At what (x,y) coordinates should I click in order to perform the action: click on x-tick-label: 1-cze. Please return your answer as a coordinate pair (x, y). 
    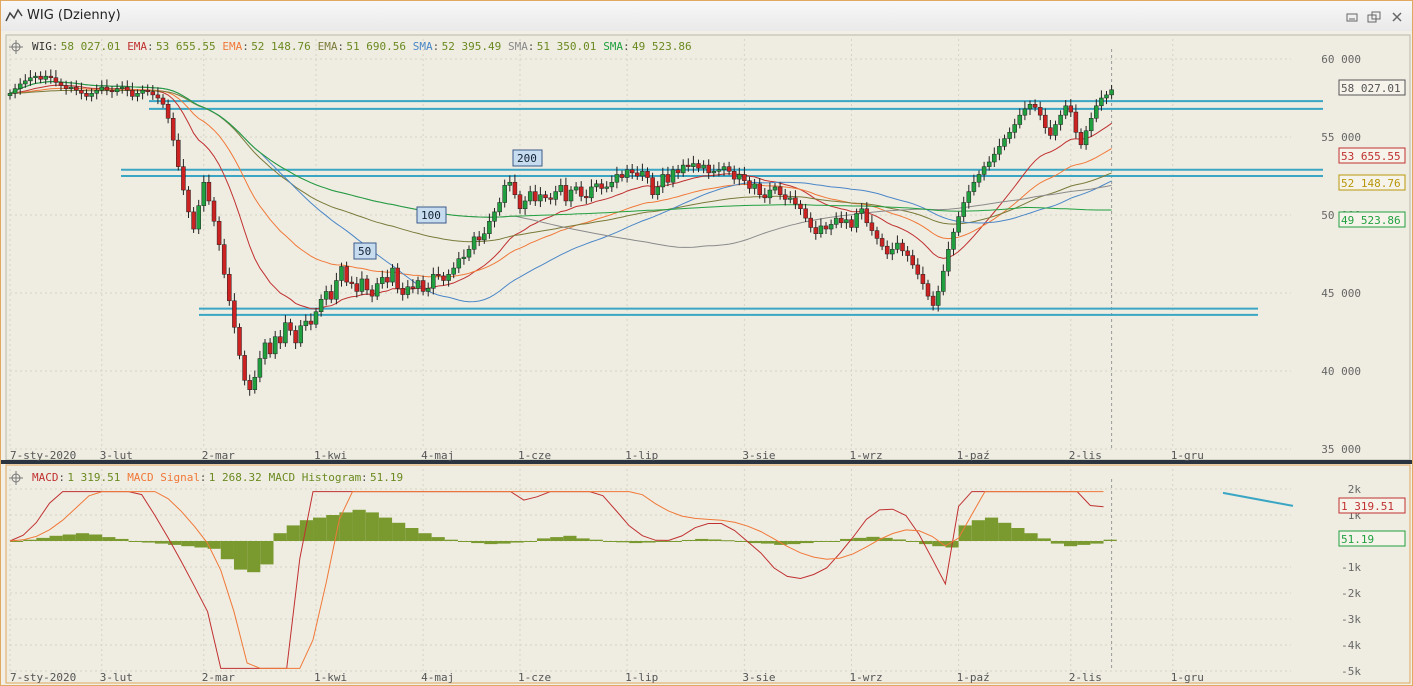
    Looking at the image, I should click on (534, 677).